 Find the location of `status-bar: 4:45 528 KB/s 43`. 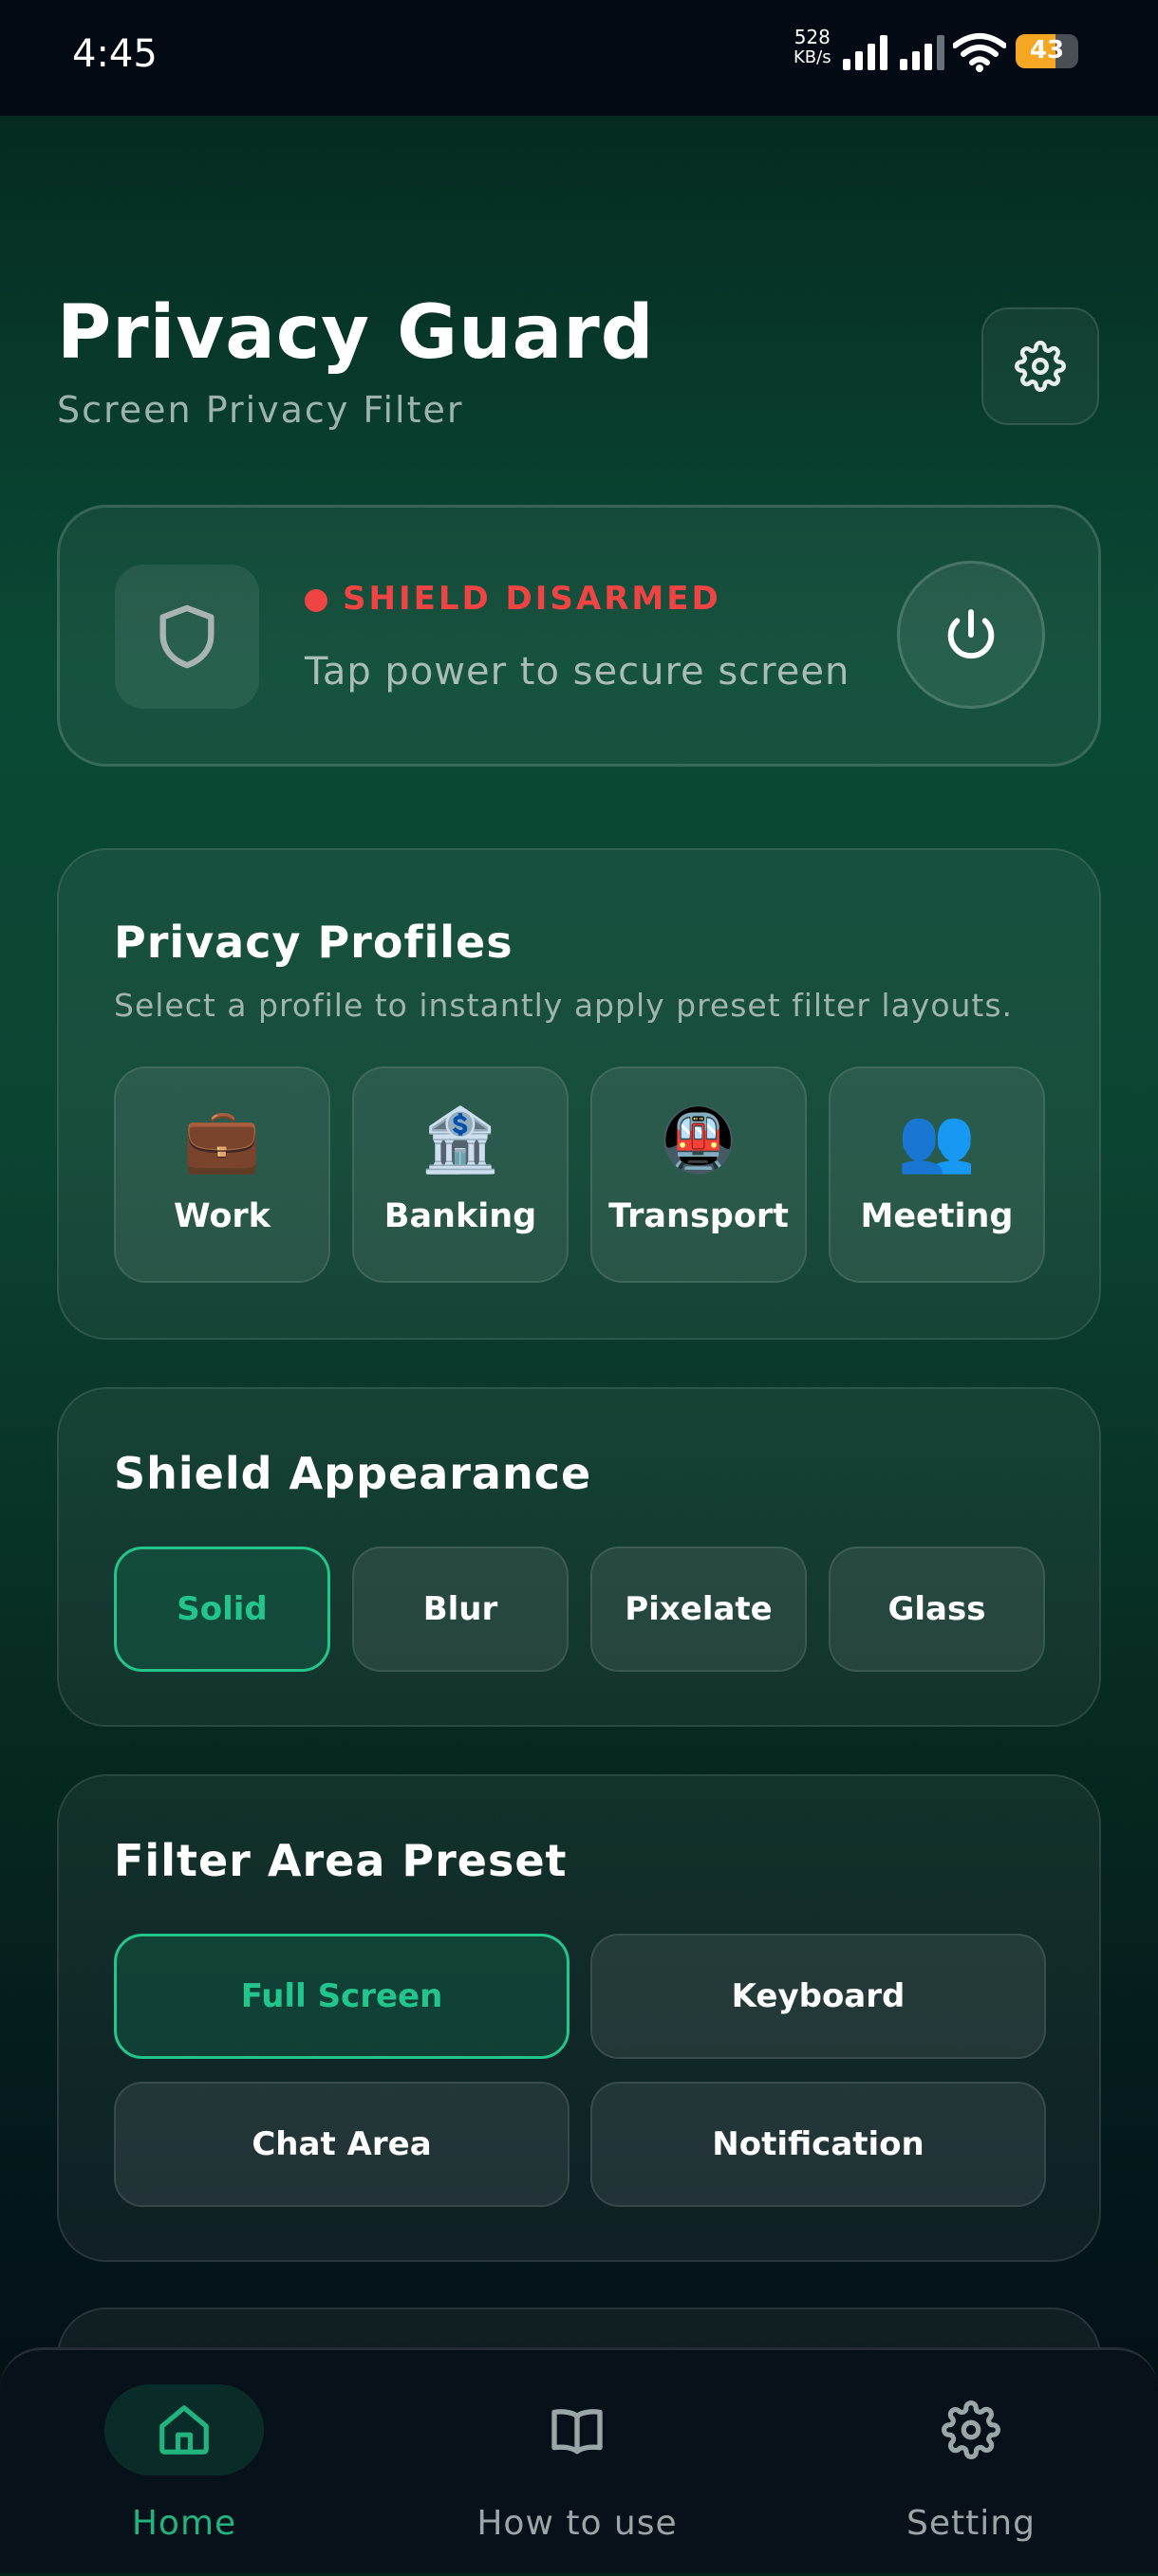

status-bar: 4:45 528 KB/s 43 is located at coordinates (579, 58).